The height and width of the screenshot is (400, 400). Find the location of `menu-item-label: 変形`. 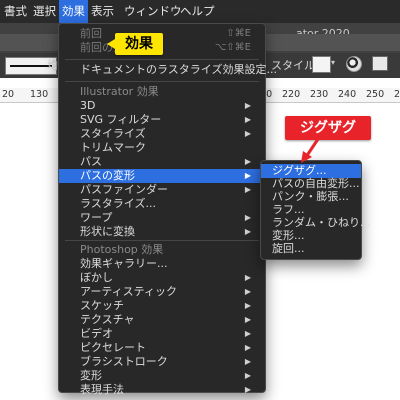

menu-item-label: 変形 is located at coordinates (91, 375).